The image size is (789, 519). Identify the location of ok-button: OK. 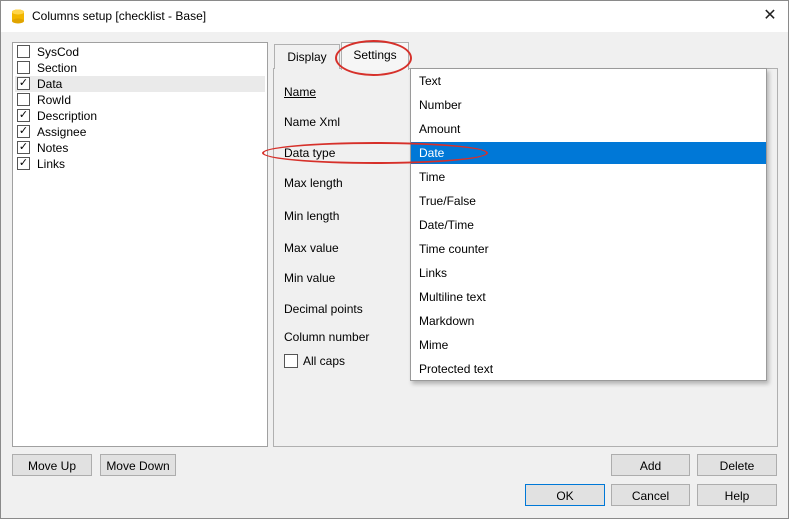
(565, 495).